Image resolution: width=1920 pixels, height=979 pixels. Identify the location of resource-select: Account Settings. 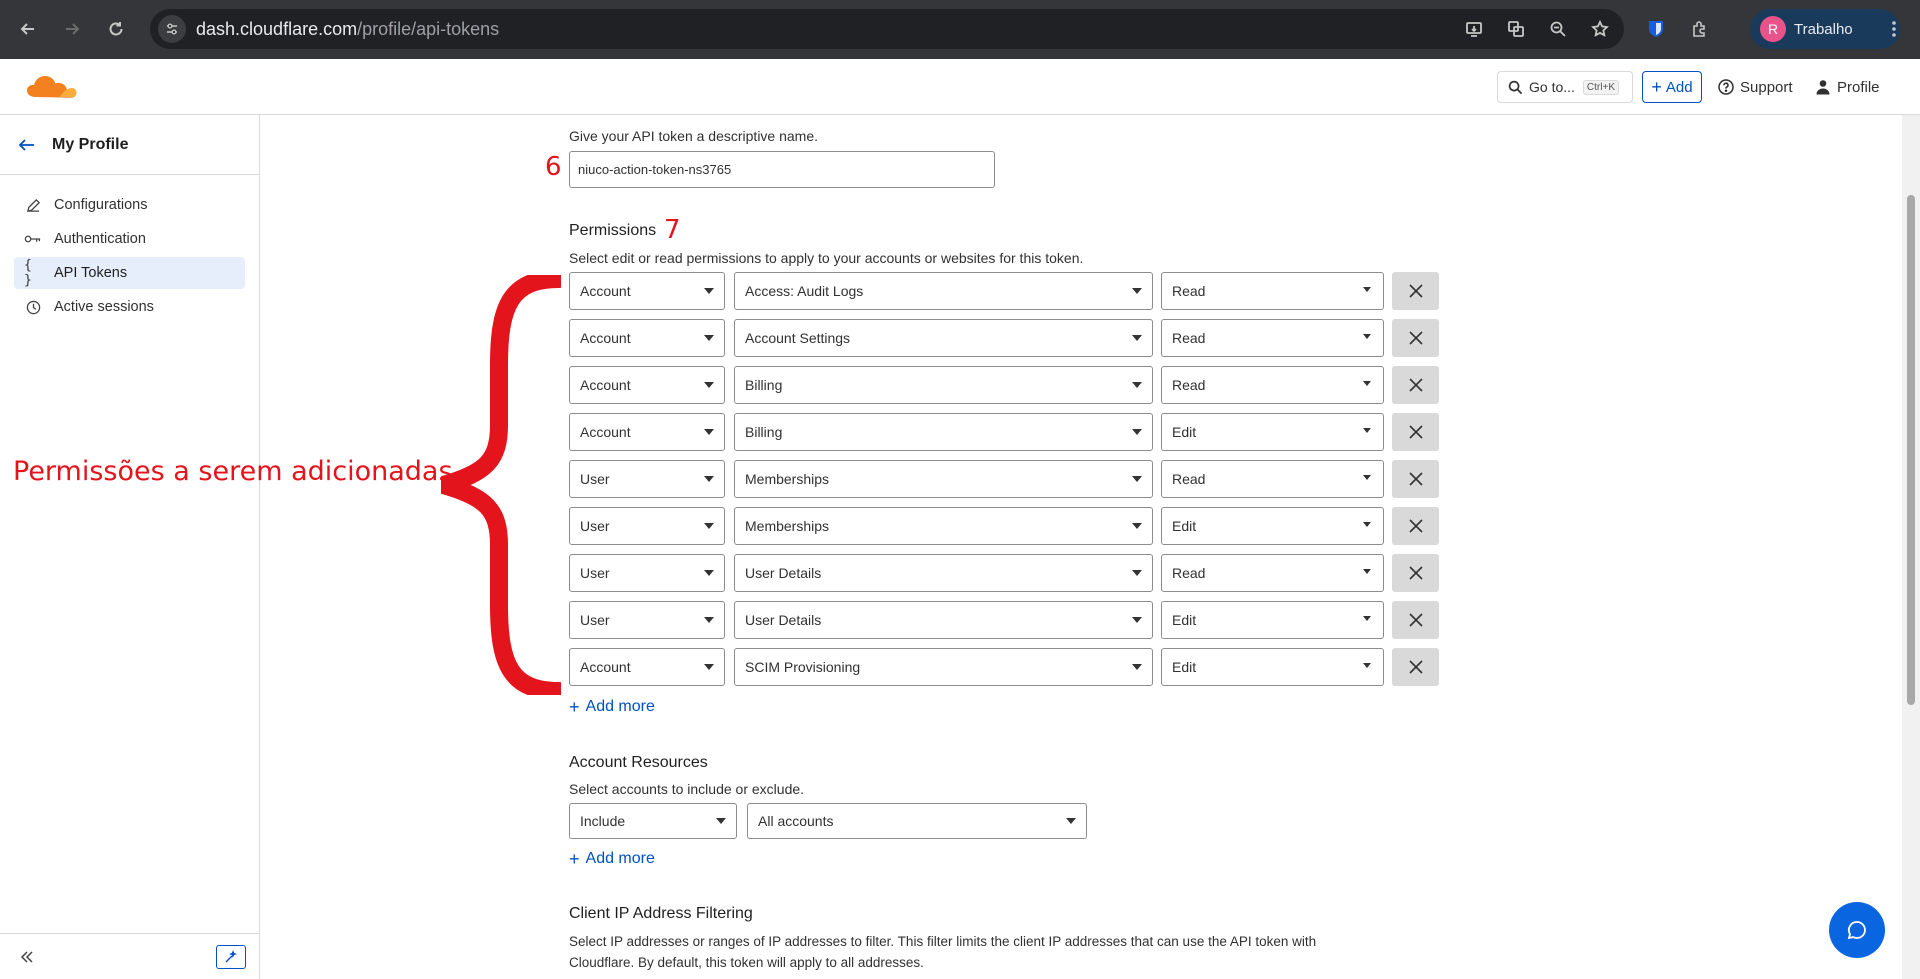
(943, 338).